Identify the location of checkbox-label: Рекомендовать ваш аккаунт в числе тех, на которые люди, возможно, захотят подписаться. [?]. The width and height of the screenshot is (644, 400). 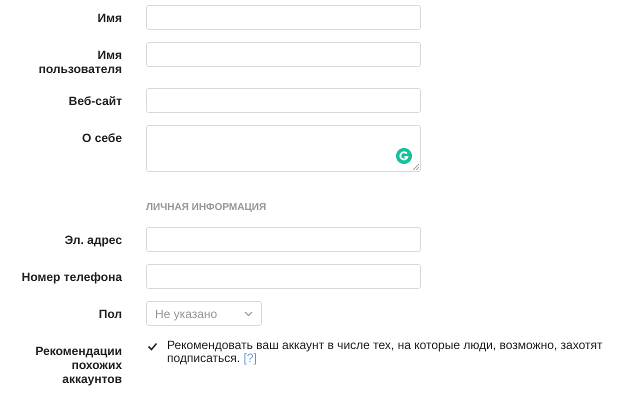
(385, 353).